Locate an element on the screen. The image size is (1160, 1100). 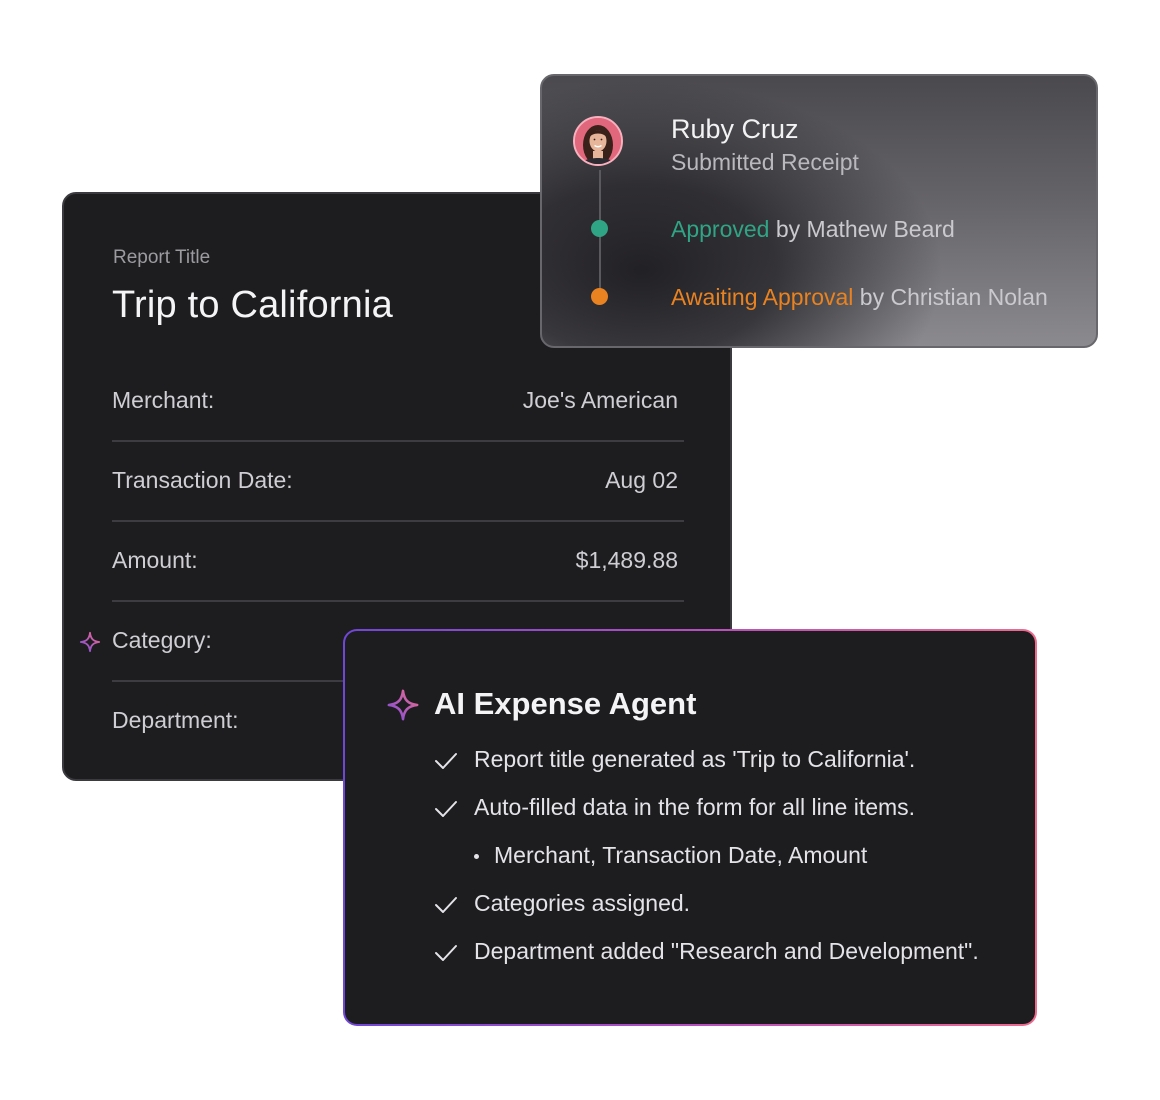
bullet-icon is located at coordinates (476, 856).